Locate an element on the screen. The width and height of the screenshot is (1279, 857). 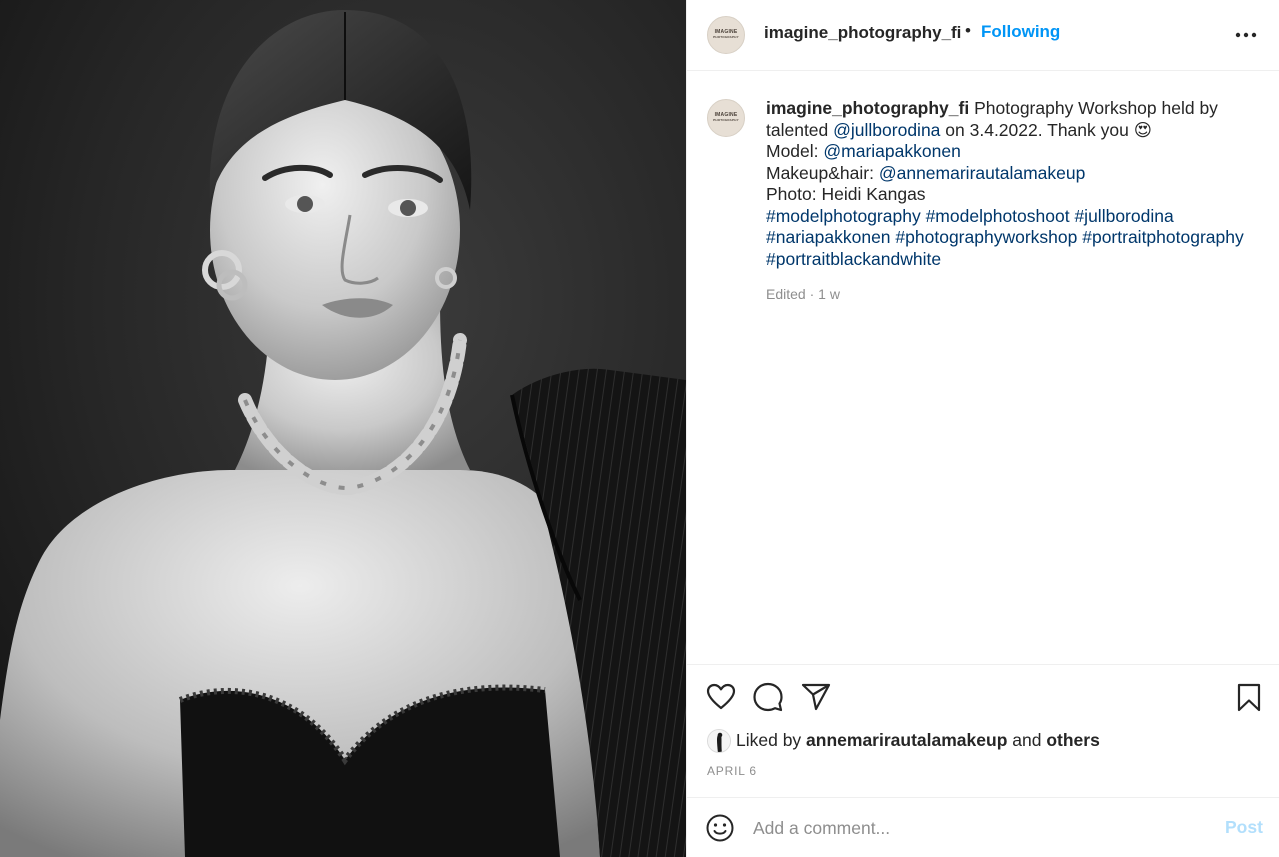
liker-photo-icon is located at coordinates (719, 741).